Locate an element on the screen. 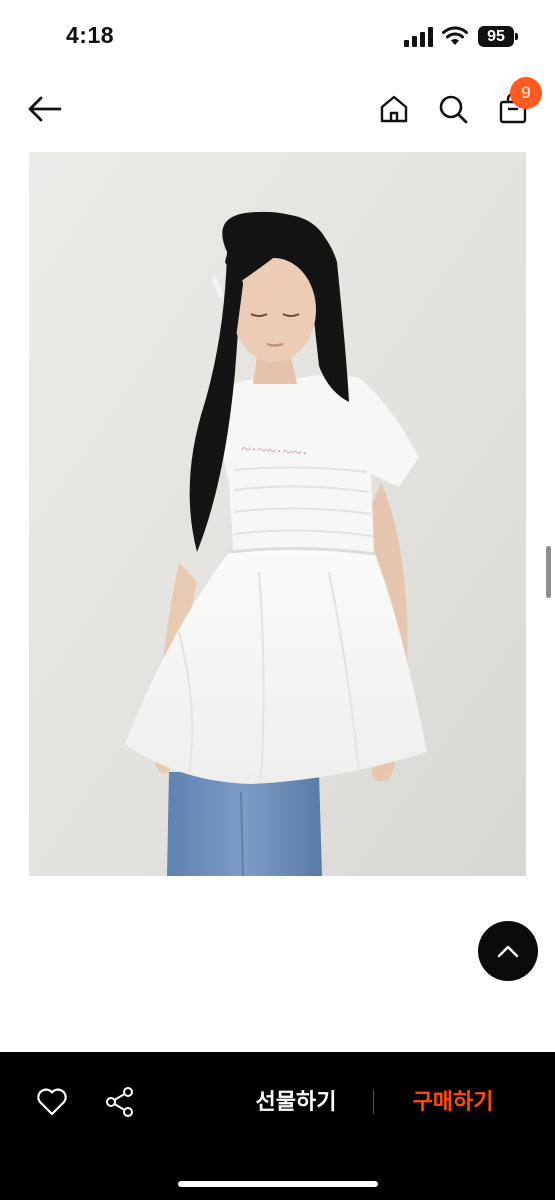 The width and height of the screenshot is (555, 1200). home-icon is located at coordinates (394, 109).